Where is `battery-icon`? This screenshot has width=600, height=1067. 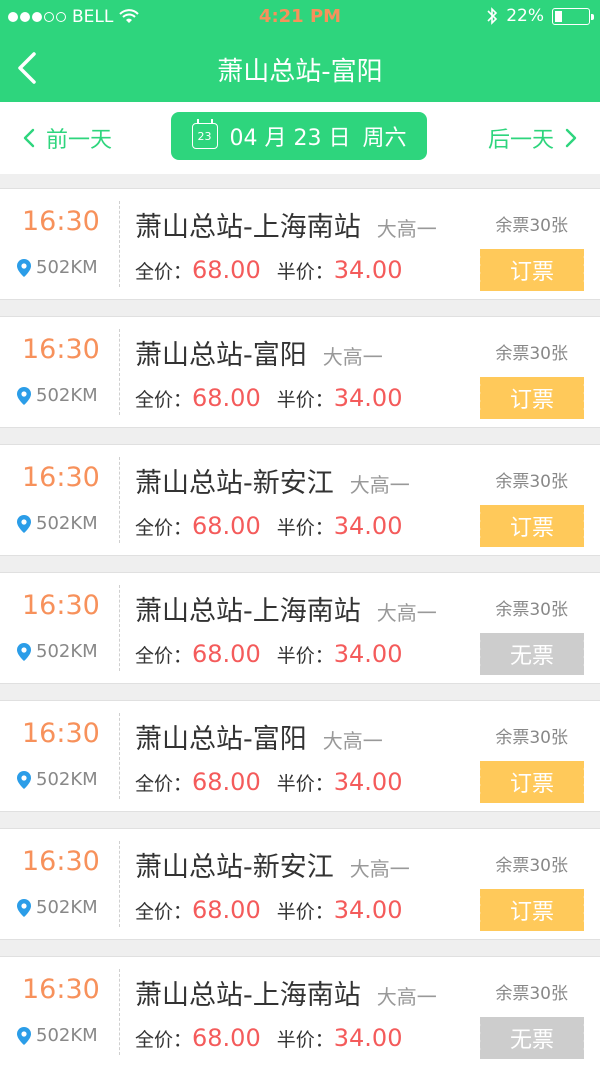
battery-icon is located at coordinates (573, 16).